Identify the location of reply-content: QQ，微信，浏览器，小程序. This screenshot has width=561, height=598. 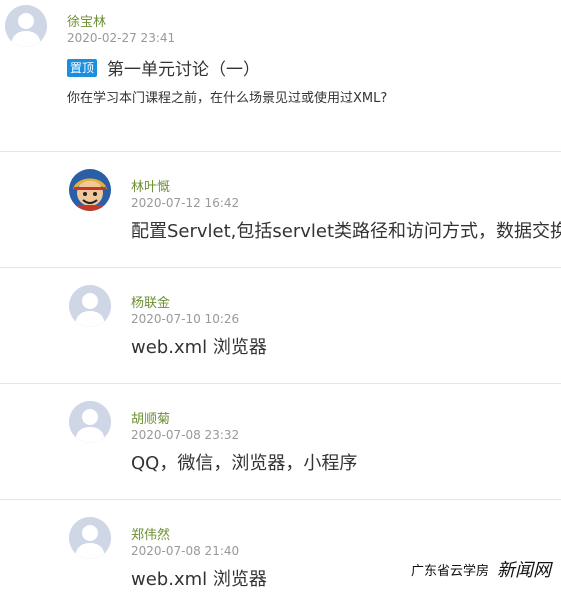
(244, 463).